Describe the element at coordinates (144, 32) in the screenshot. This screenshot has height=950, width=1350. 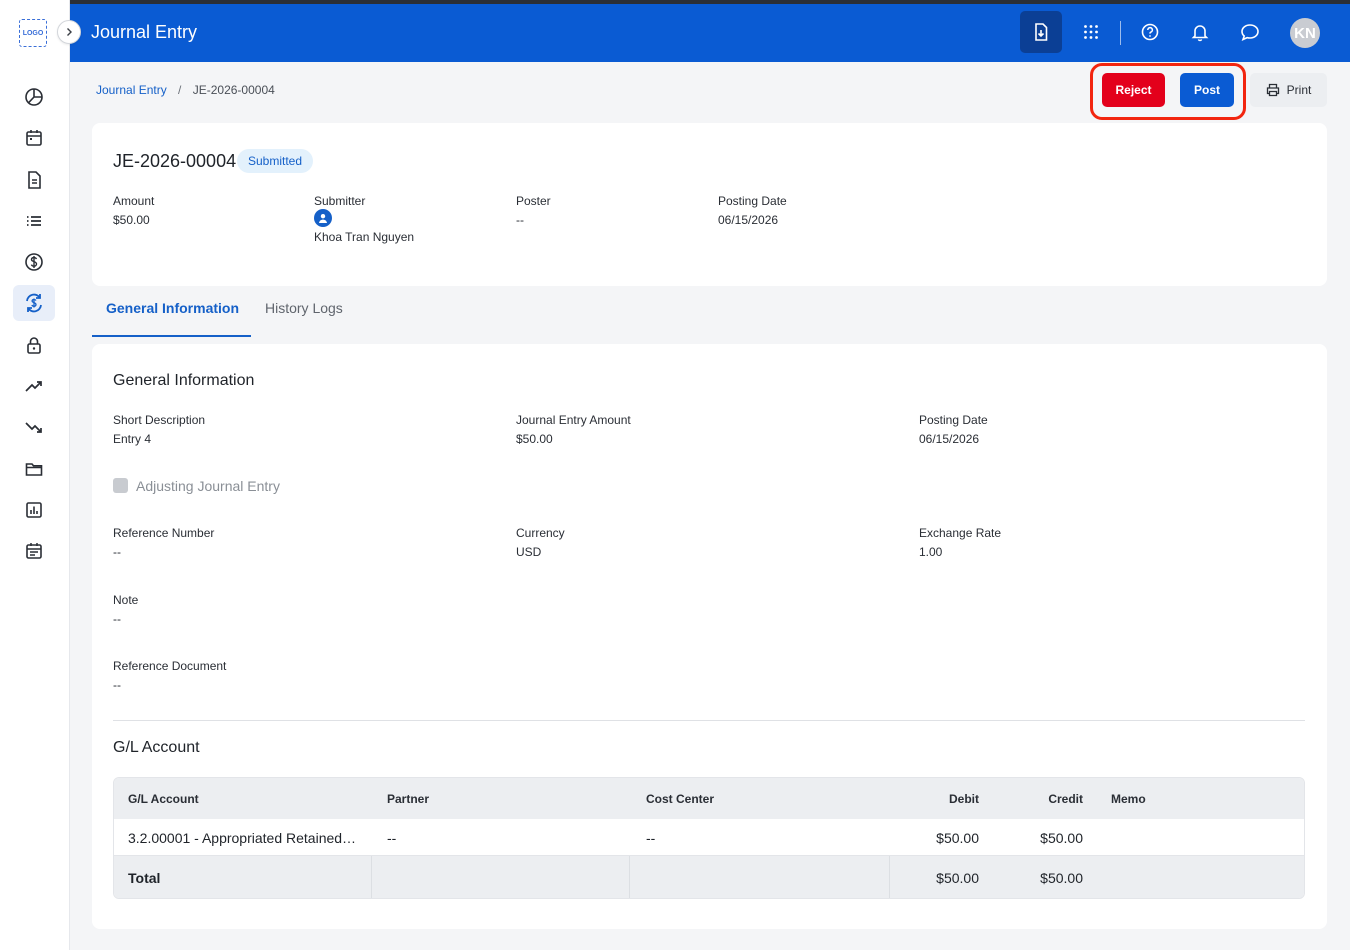
I see `page-header-title: Journal Entry` at that location.